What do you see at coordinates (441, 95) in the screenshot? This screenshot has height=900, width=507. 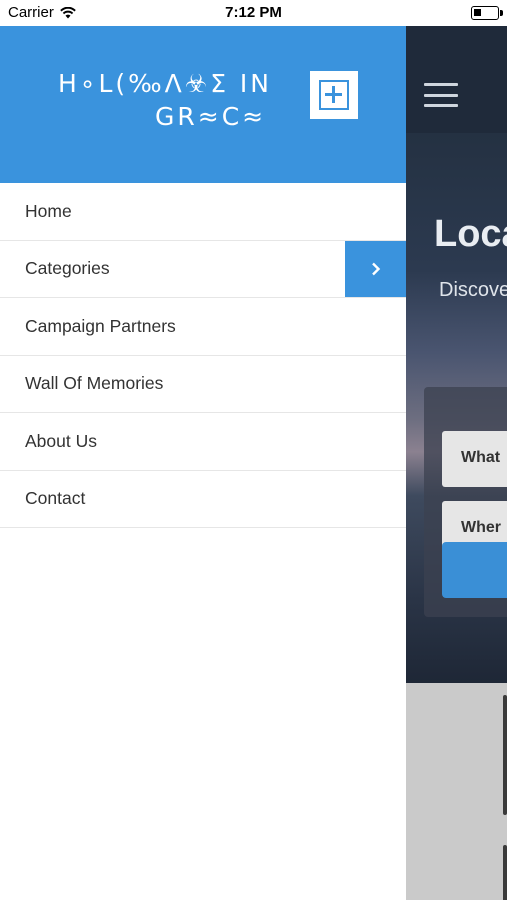 I see `hamburger-menu-icon` at bounding box center [441, 95].